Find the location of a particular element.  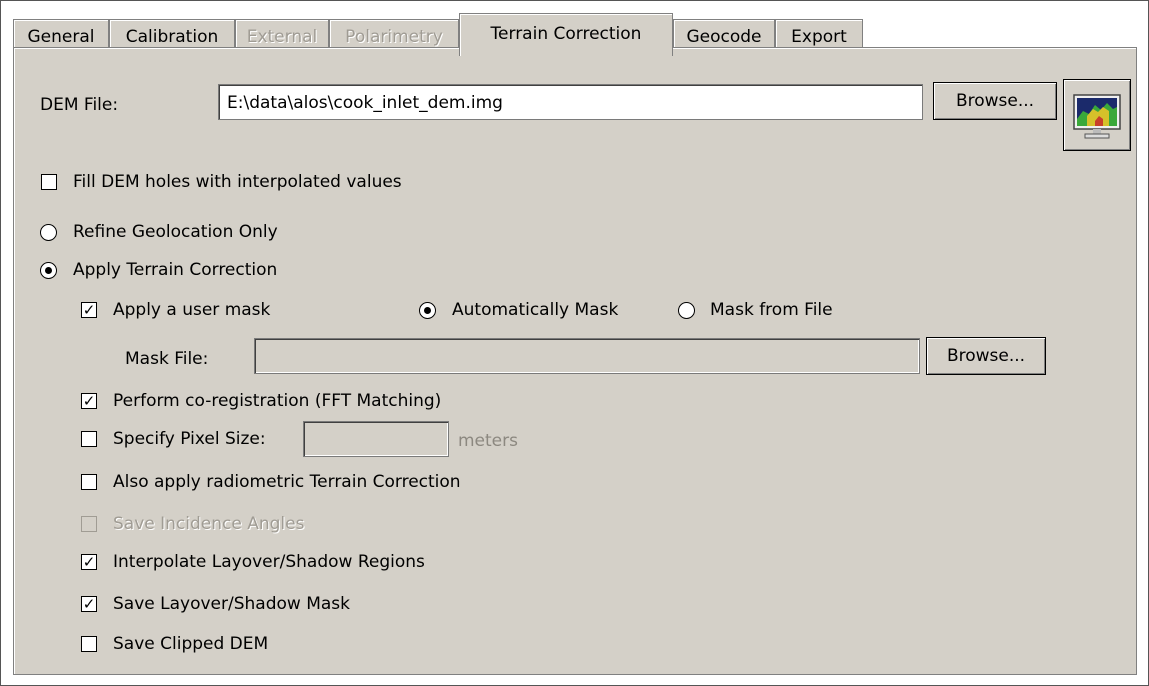

incidence-angles-checkbox is located at coordinates (89, 524).